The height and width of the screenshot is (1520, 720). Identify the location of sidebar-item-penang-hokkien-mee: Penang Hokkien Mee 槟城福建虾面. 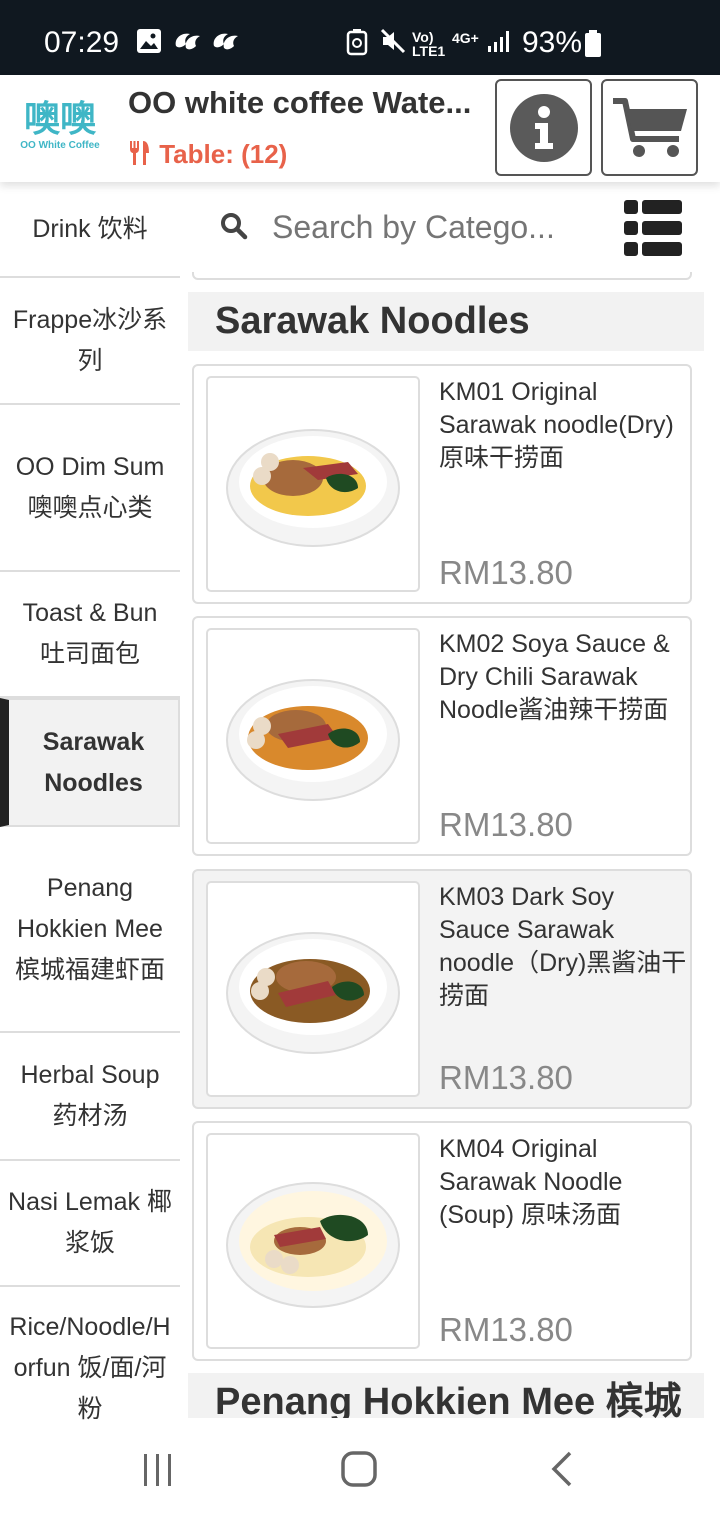
(90, 930).